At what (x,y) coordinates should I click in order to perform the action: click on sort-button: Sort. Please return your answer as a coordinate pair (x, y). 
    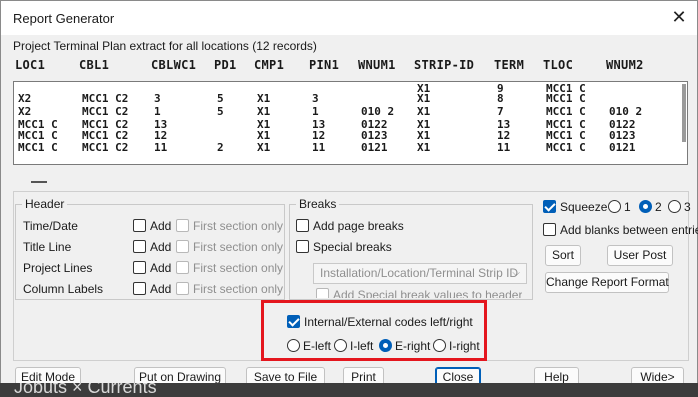
    Looking at the image, I should click on (563, 255).